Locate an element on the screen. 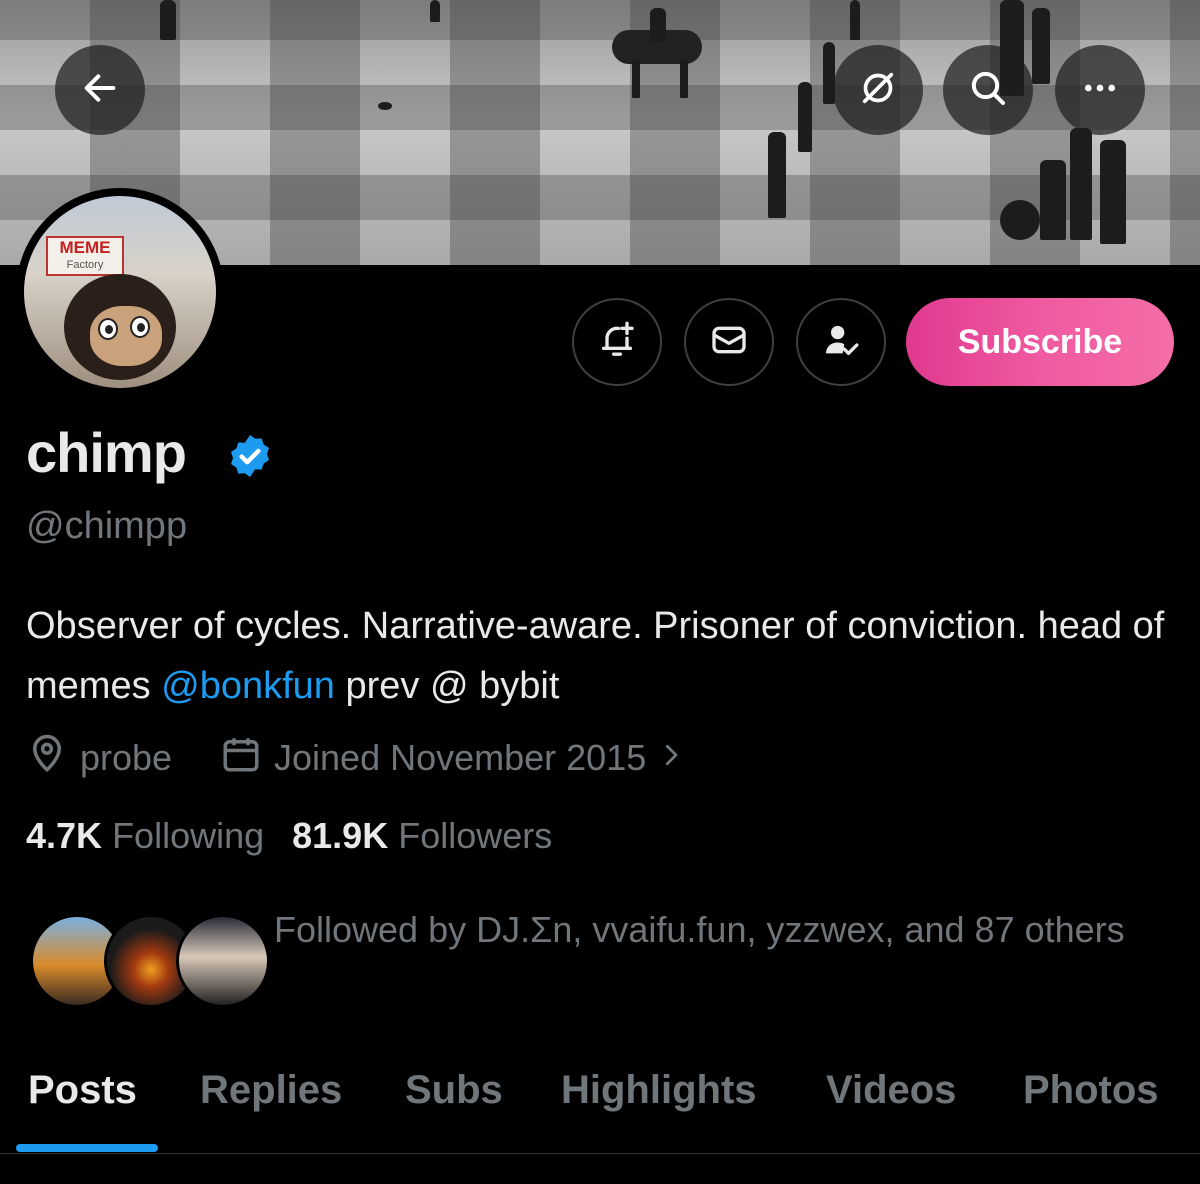 This screenshot has height=1184, width=1200. arrow-left-icon is located at coordinates (100, 90).